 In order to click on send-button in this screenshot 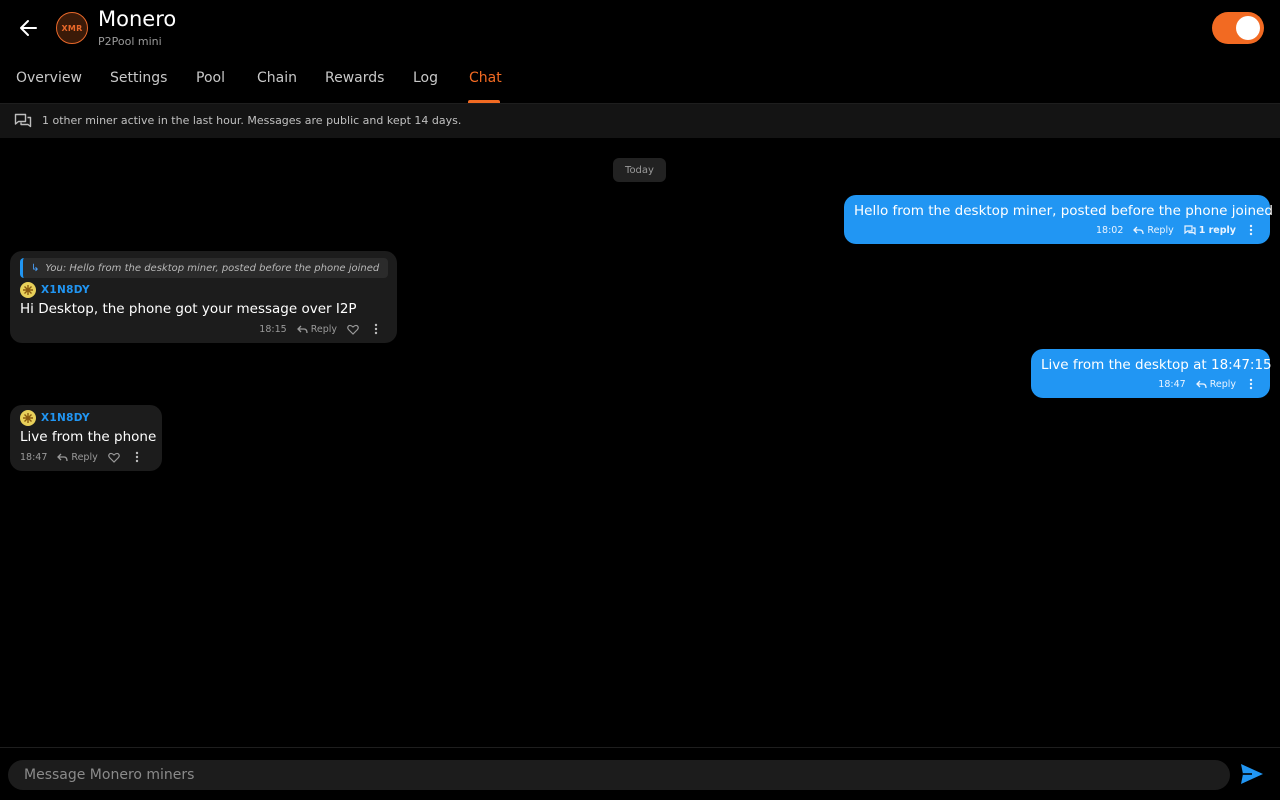, I will do `click(1253, 775)`.